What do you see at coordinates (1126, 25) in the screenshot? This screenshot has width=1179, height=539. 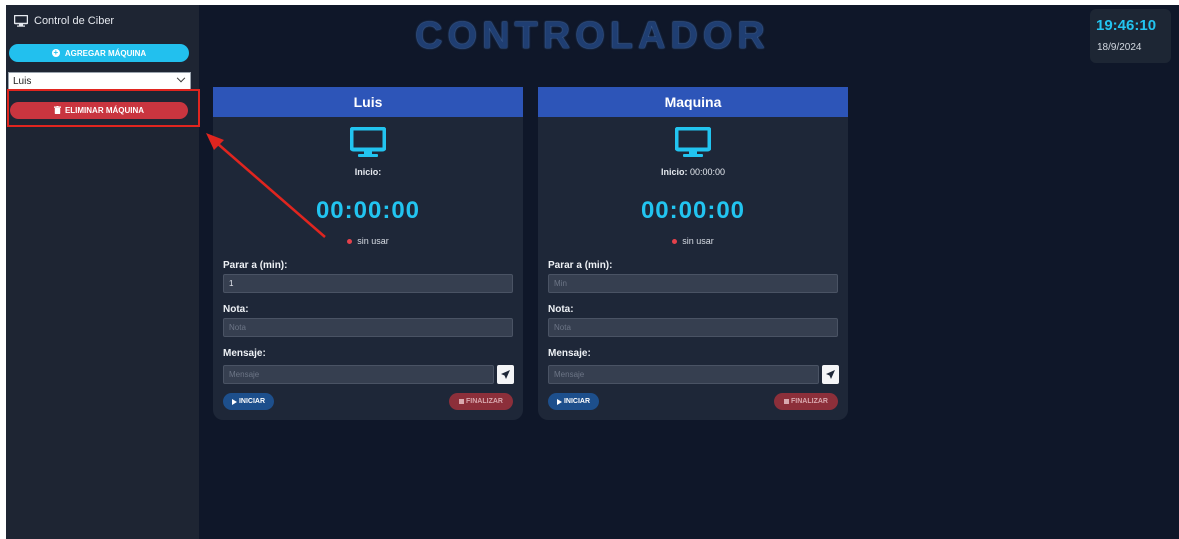 I see `clock-time: 19:46:10` at bounding box center [1126, 25].